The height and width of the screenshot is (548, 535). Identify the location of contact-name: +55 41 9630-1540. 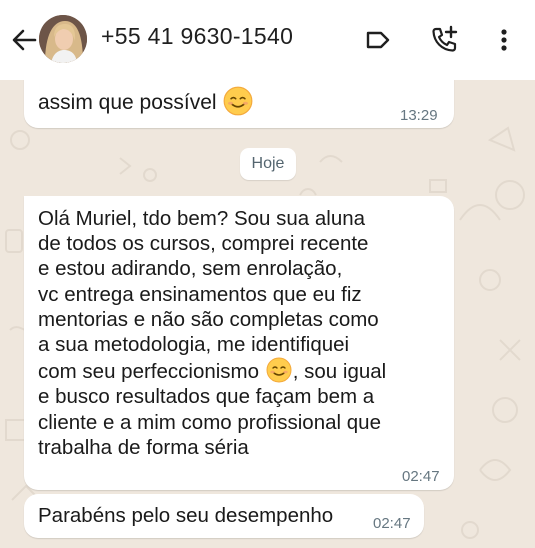
(197, 36).